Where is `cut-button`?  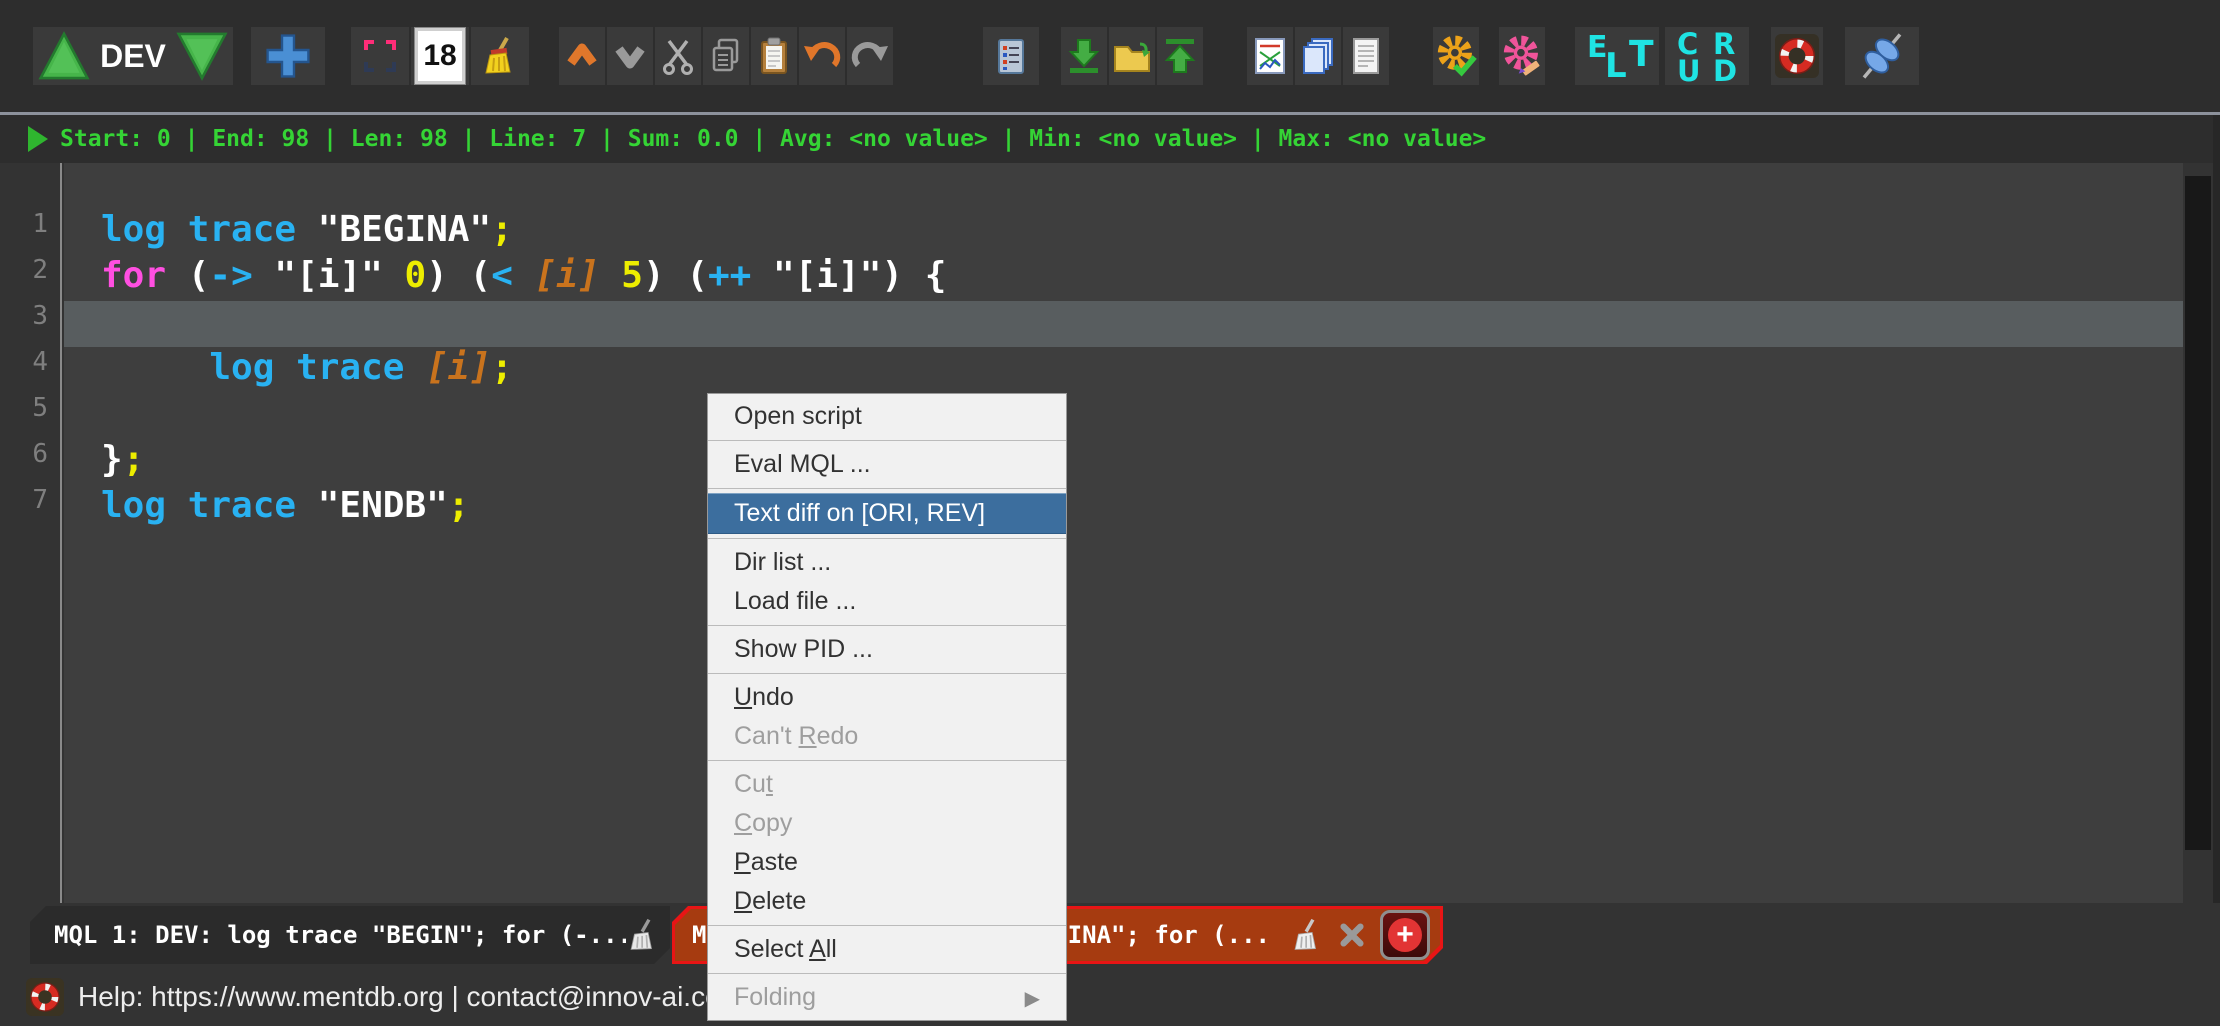
cut-button is located at coordinates (678, 56).